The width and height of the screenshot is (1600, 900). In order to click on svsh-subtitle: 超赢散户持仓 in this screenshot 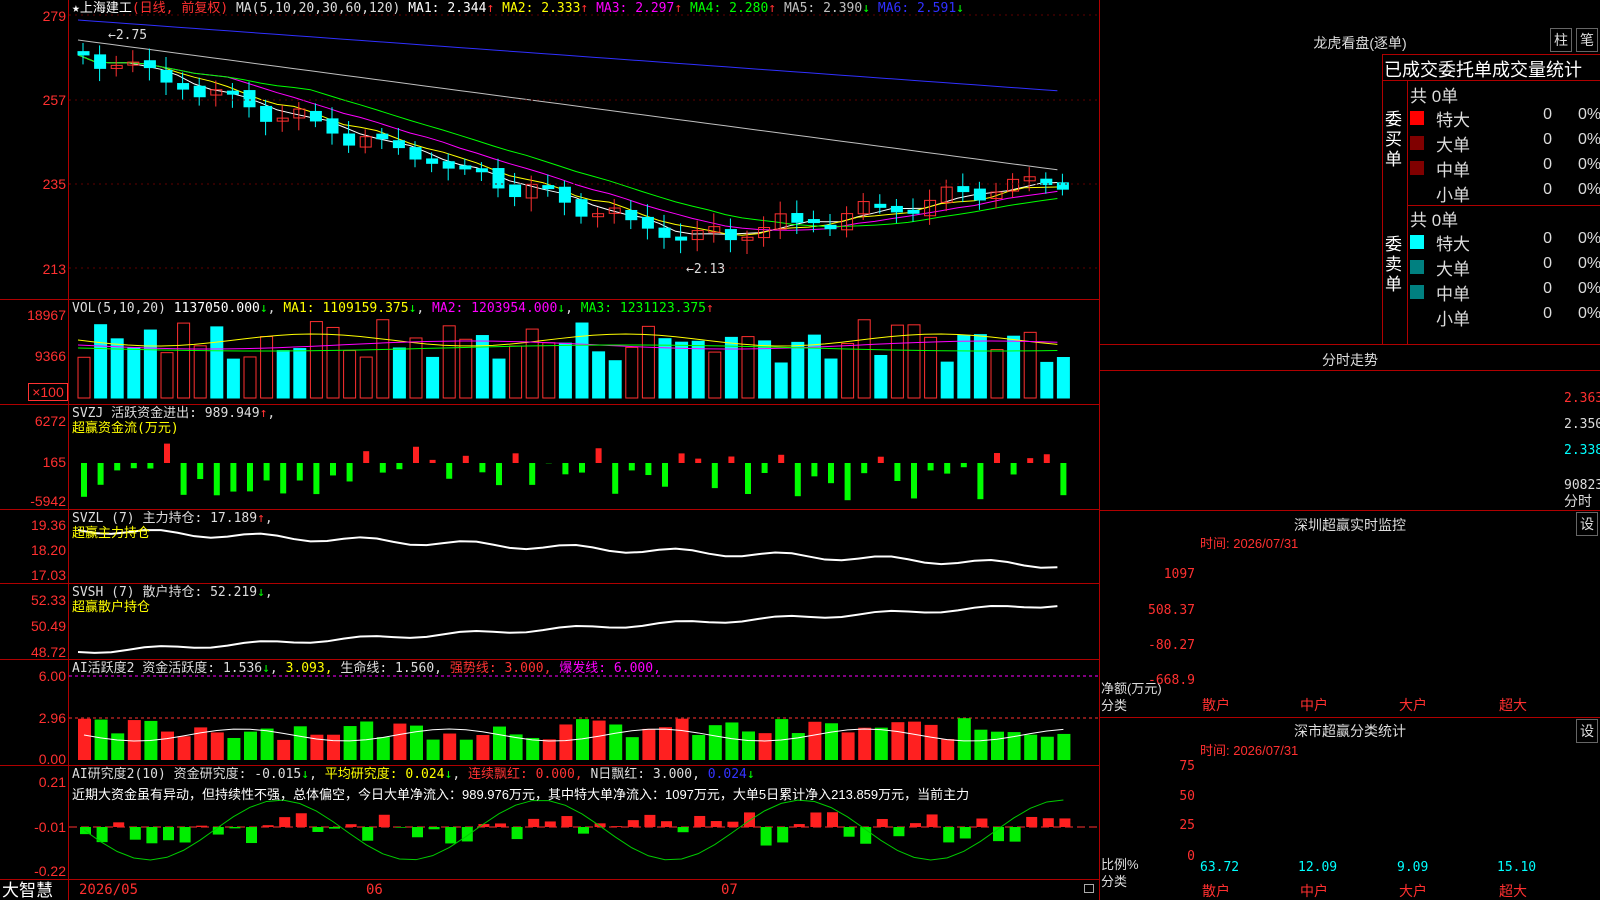, I will do `click(111, 607)`.